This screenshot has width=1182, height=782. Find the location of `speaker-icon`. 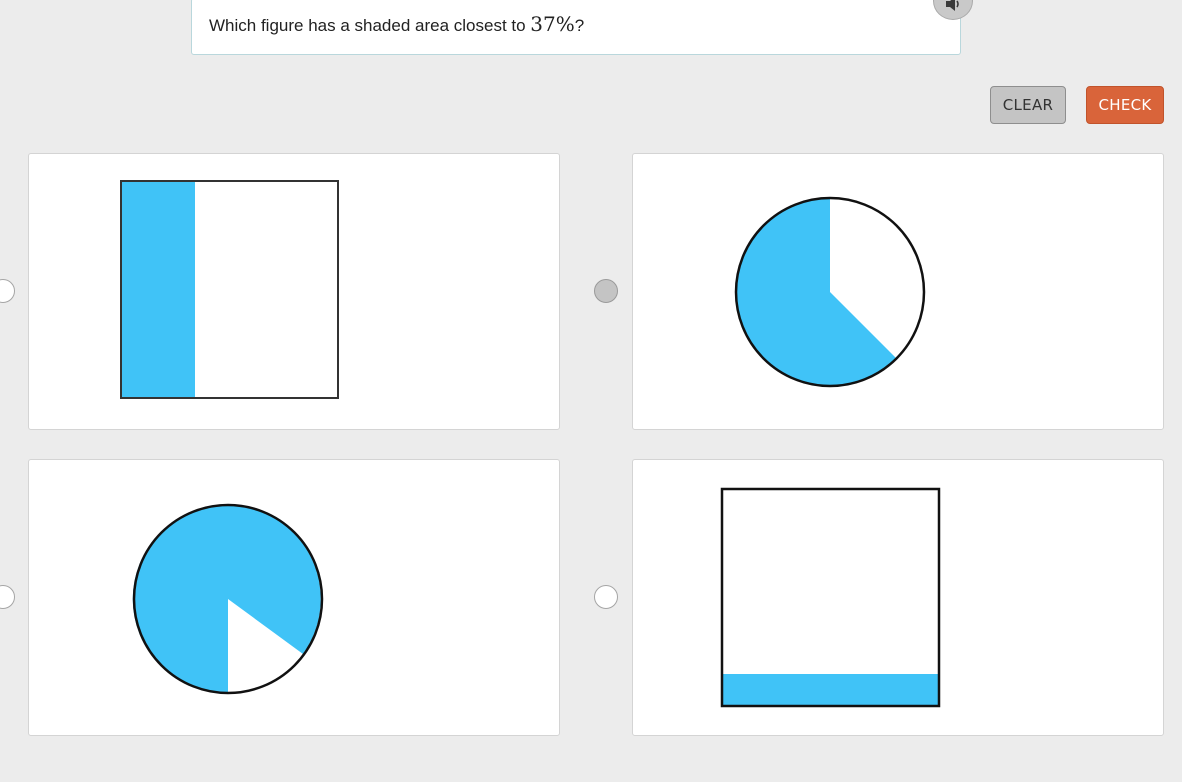

speaker-icon is located at coordinates (952, 5).